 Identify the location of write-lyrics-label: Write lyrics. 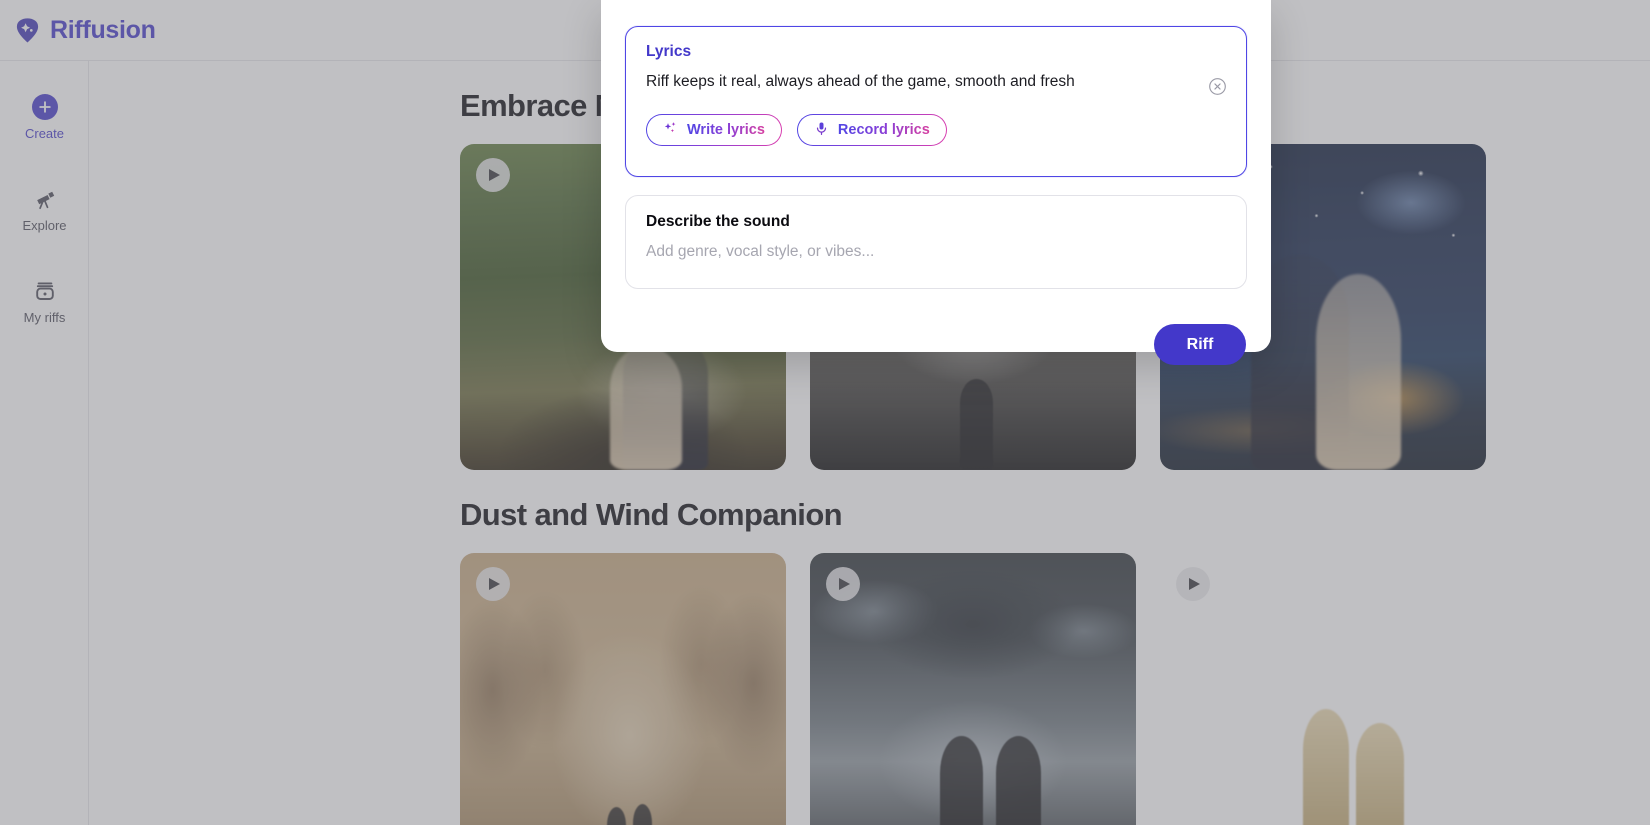
(726, 129).